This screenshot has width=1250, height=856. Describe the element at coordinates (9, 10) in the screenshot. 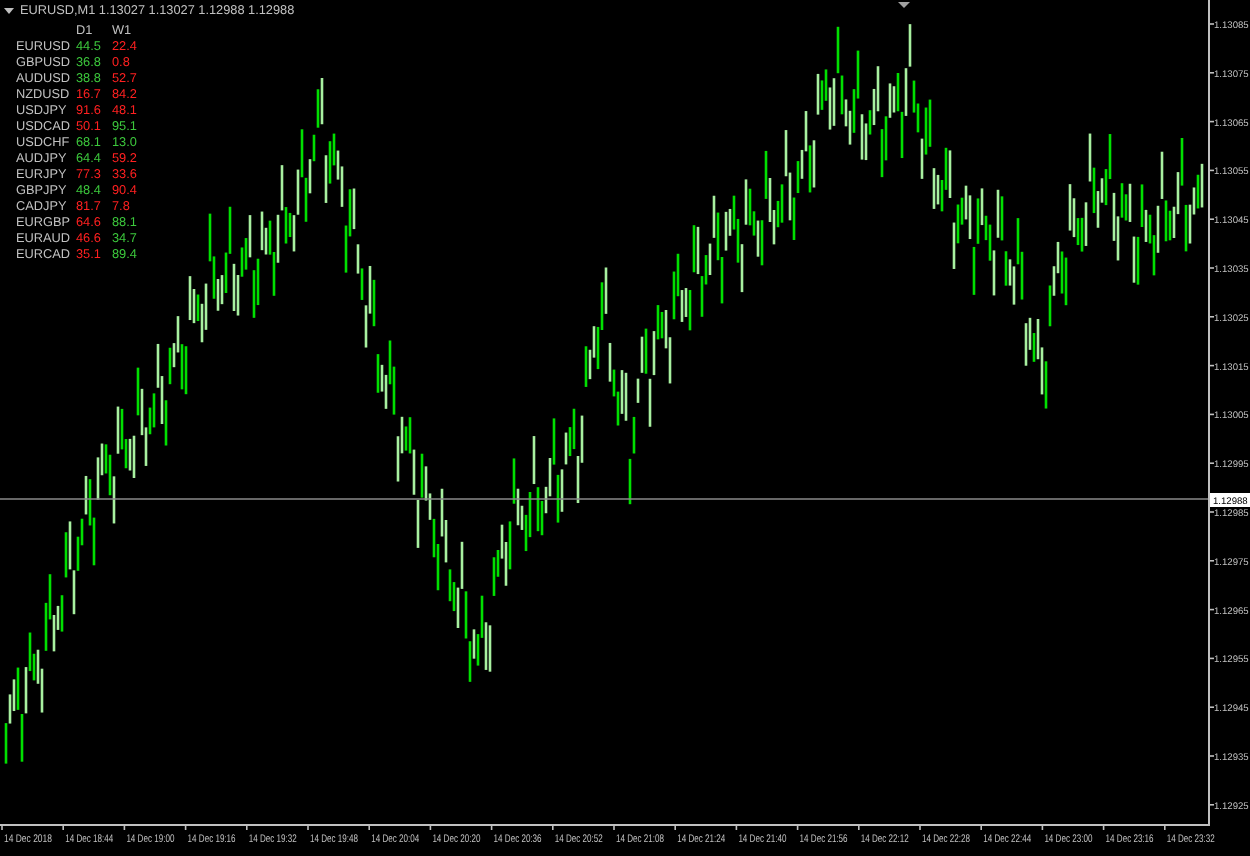

I see `dropdown-triangle-icon` at that location.